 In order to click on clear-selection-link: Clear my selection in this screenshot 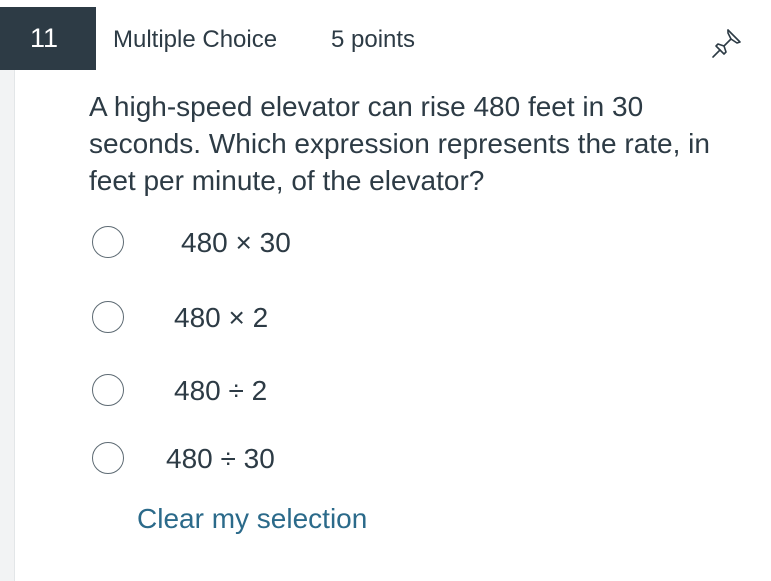, I will do `click(252, 519)`.